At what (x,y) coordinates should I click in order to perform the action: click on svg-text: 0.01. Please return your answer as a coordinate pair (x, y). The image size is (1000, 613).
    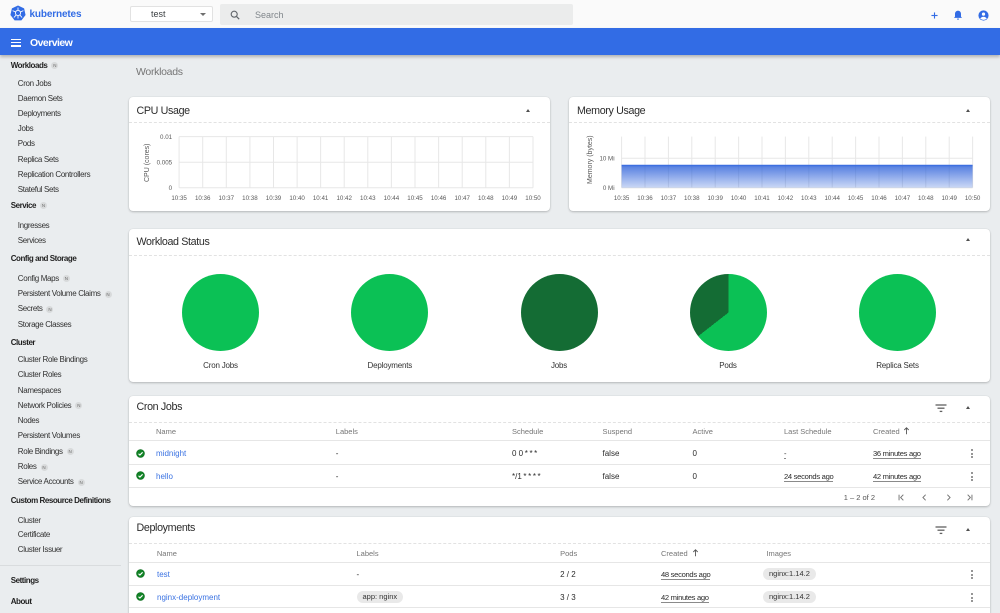
    Looking at the image, I should click on (166, 137).